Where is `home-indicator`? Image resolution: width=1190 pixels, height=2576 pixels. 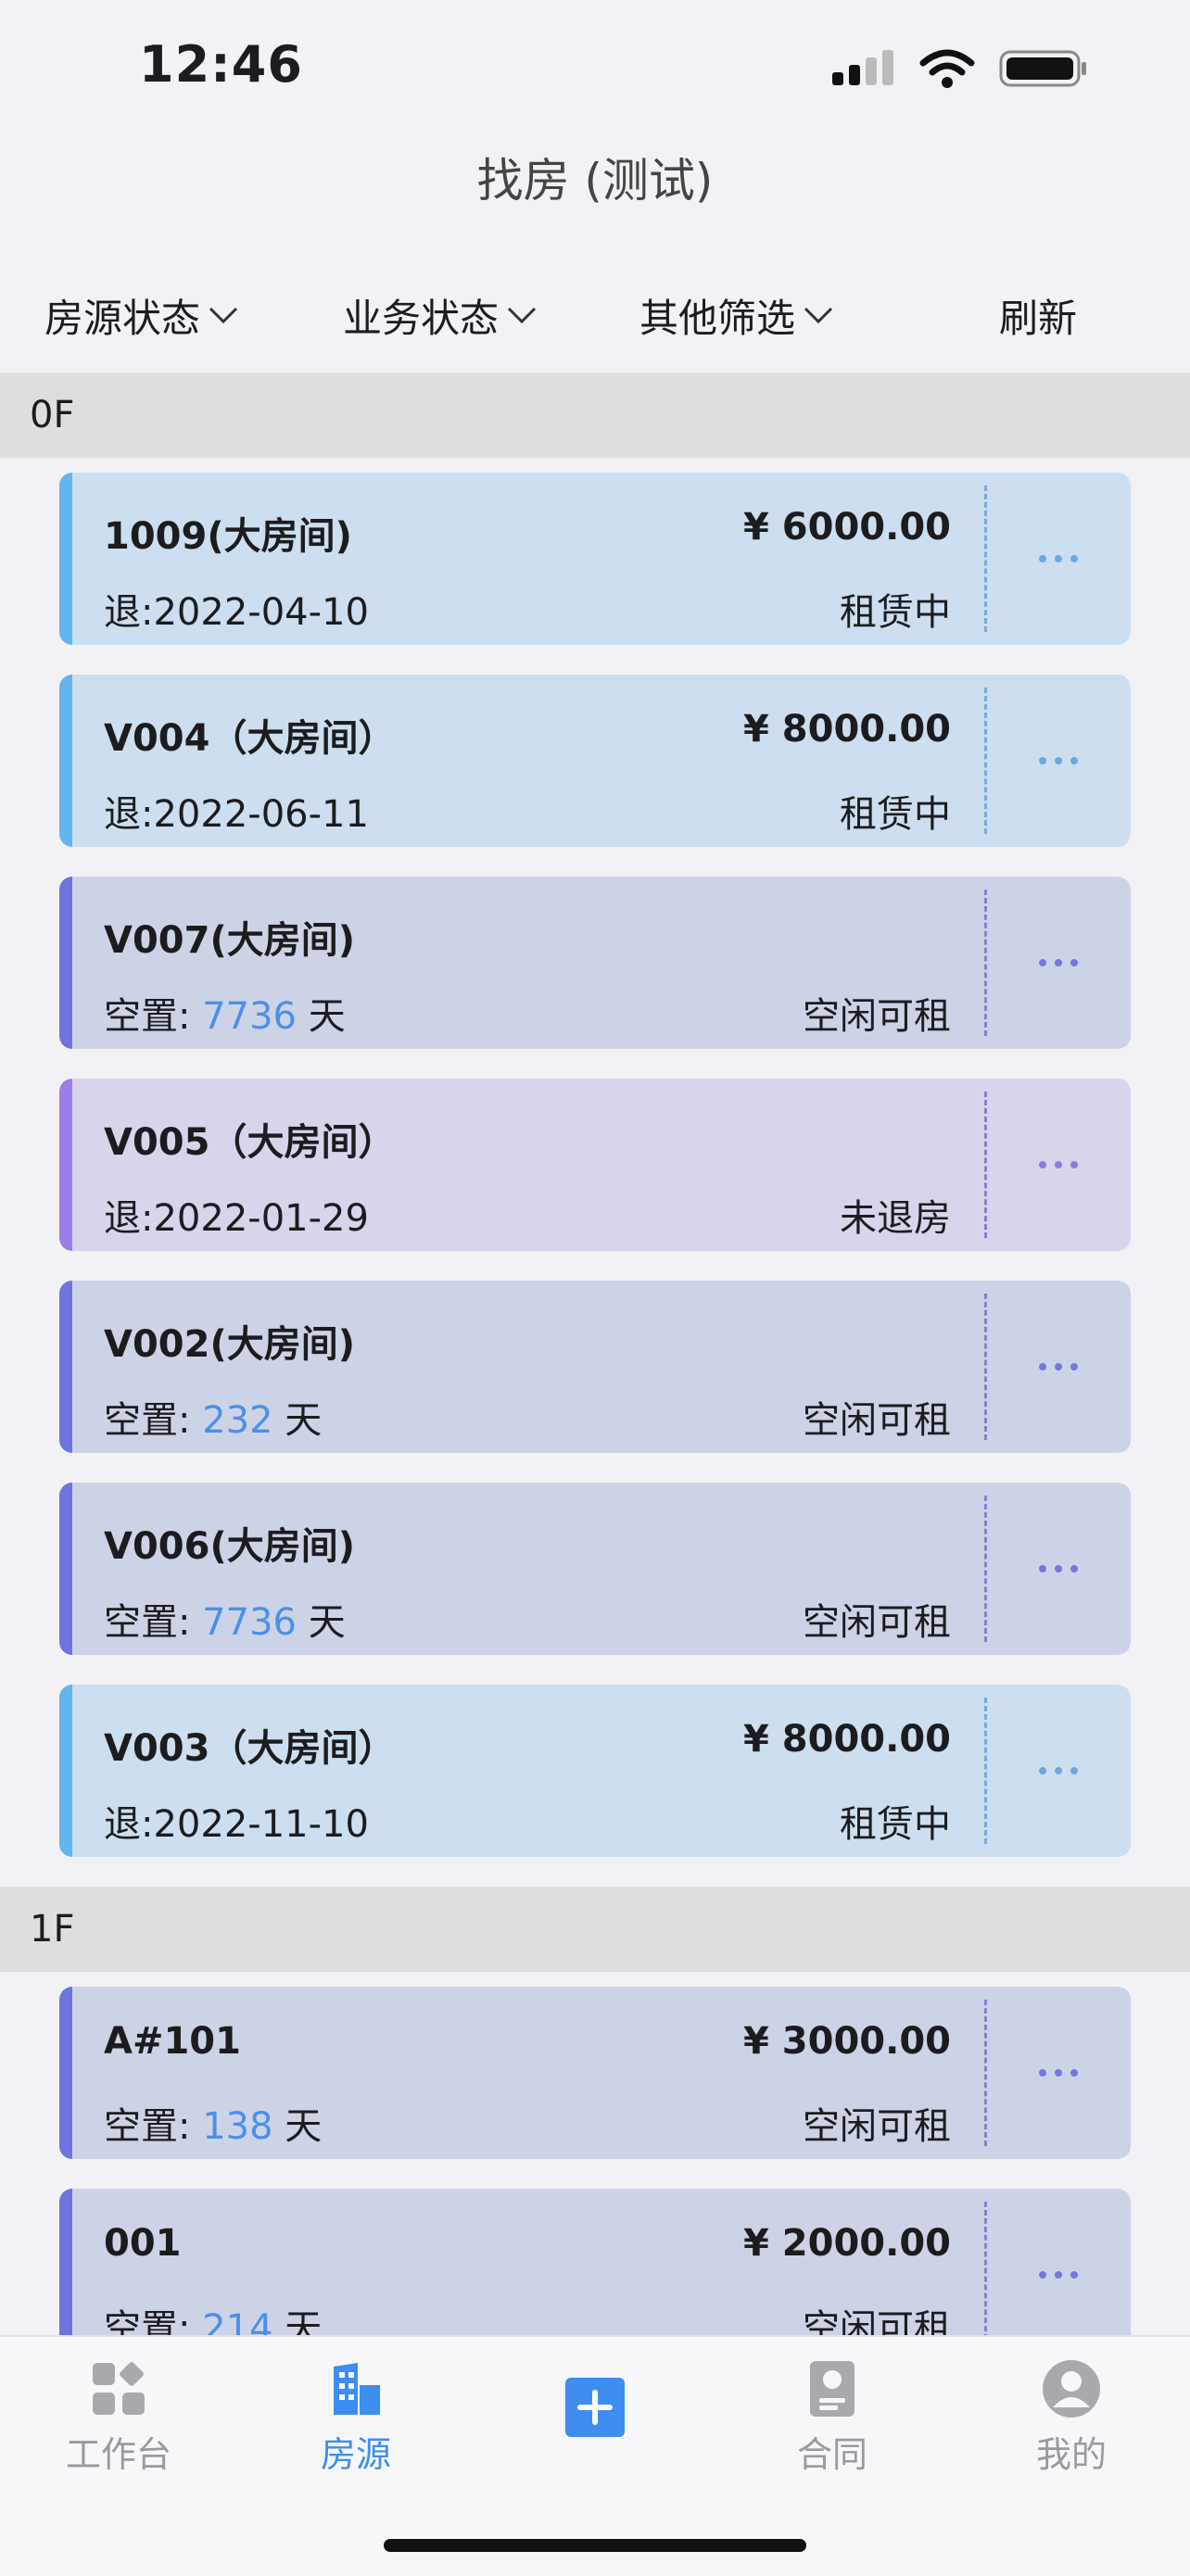 home-indicator is located at coordinates (595, 2545).